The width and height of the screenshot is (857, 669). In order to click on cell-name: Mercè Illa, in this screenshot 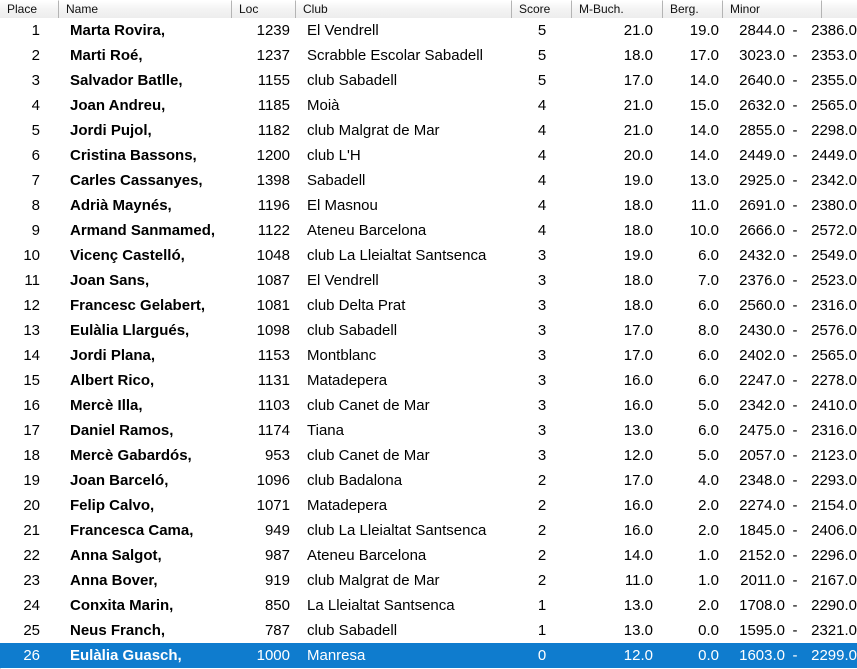, I will do `click(106, 405)`.